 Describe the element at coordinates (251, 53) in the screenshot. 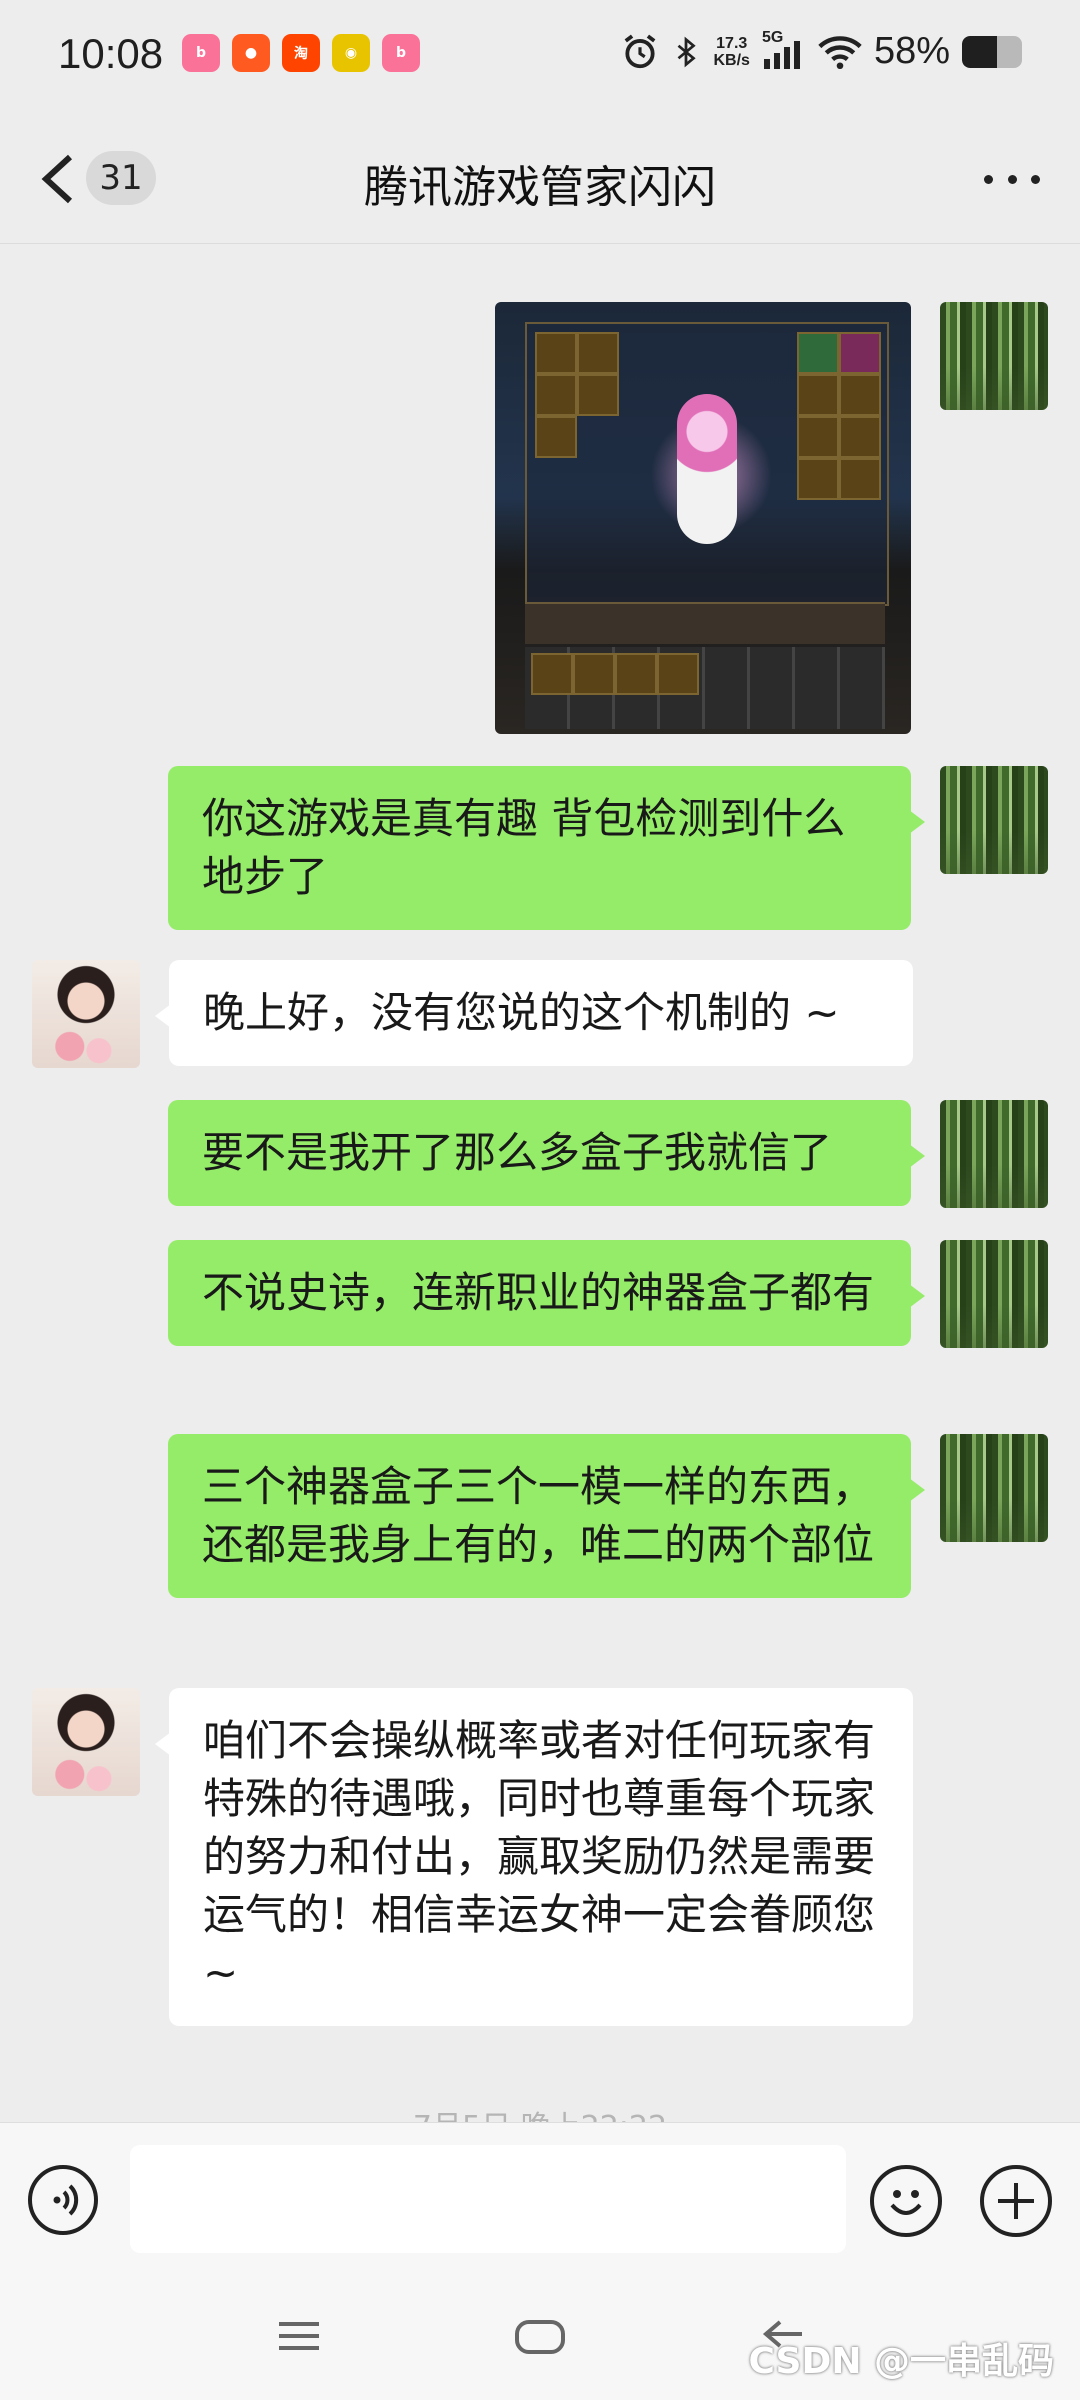

I see `orange-app-icon: ●` at that location.